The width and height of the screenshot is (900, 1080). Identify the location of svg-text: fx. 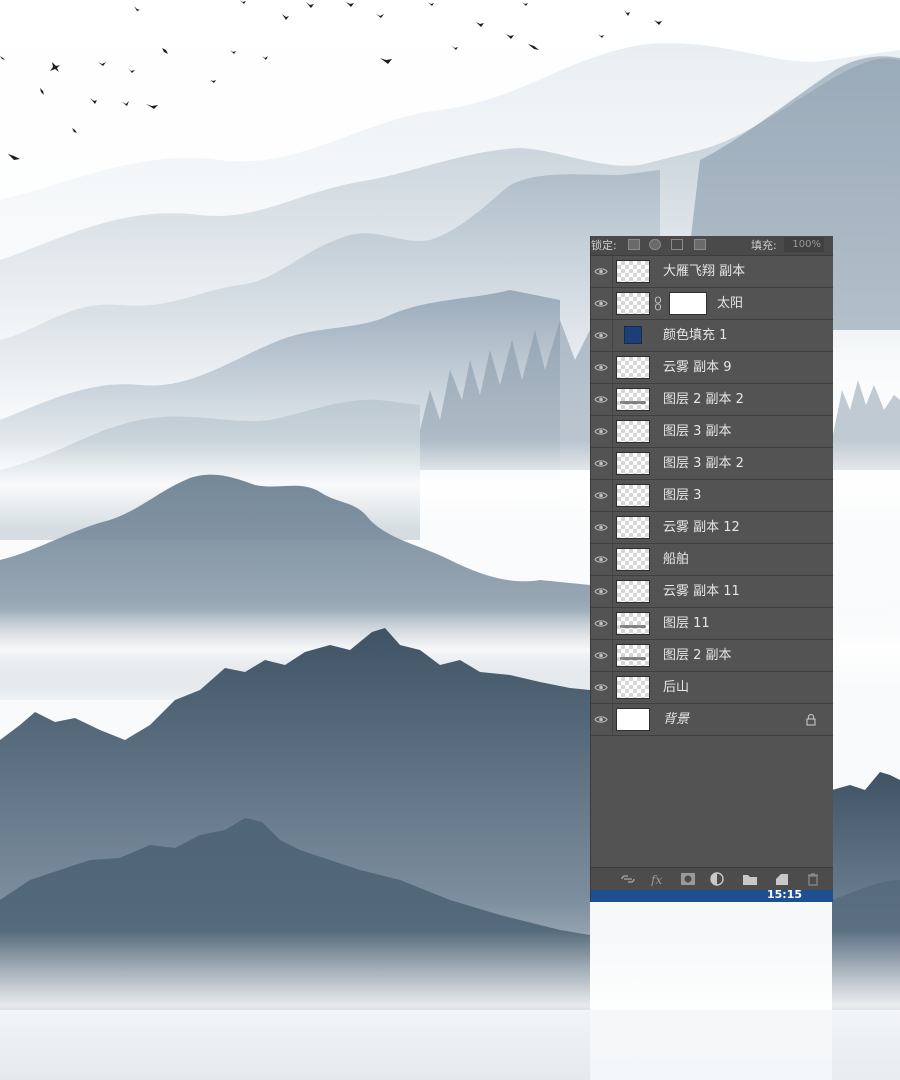
(656, 879).